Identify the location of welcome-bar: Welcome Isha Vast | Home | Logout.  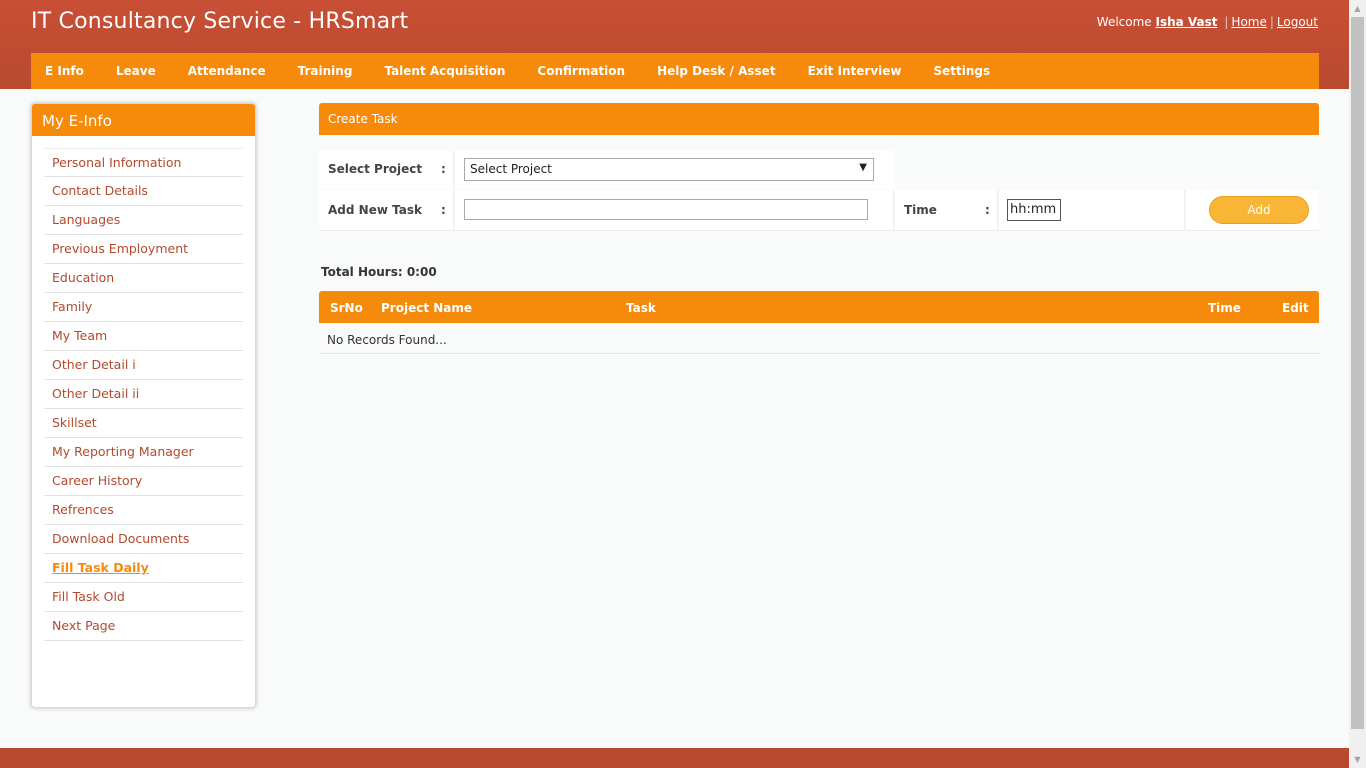
(1207, 22).